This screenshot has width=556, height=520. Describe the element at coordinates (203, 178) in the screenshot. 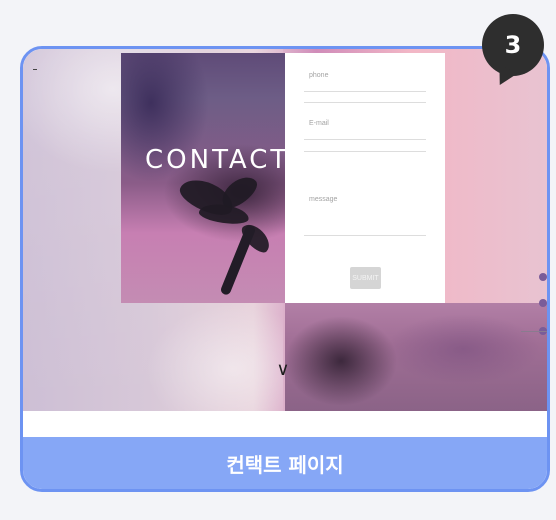

I see `contact-hero-panel: CONTACT` at that location.